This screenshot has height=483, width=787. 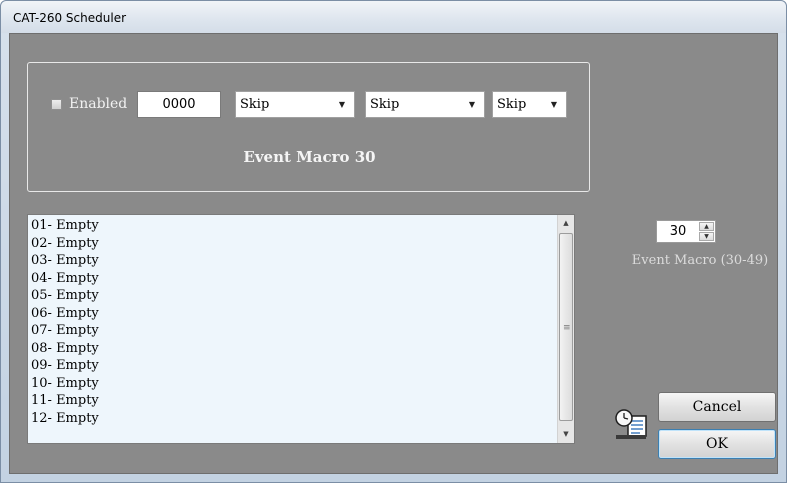 I want to click on scrollbar-thumb: ≡, so click(x=566, y=327).